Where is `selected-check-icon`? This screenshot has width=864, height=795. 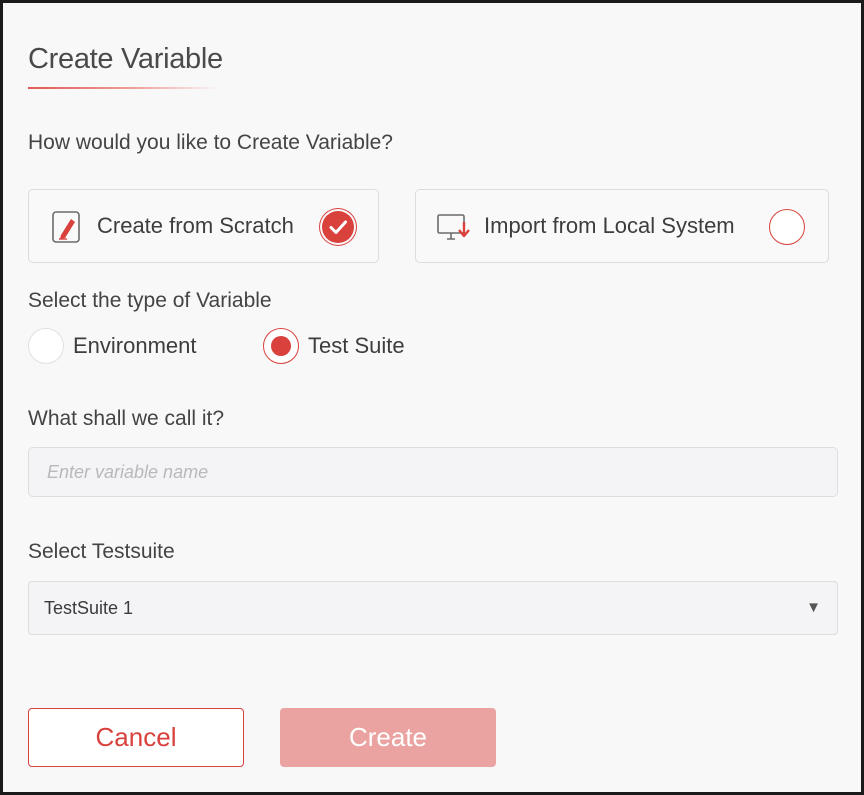
selected-check-icon is located at coordinates (338, 227).